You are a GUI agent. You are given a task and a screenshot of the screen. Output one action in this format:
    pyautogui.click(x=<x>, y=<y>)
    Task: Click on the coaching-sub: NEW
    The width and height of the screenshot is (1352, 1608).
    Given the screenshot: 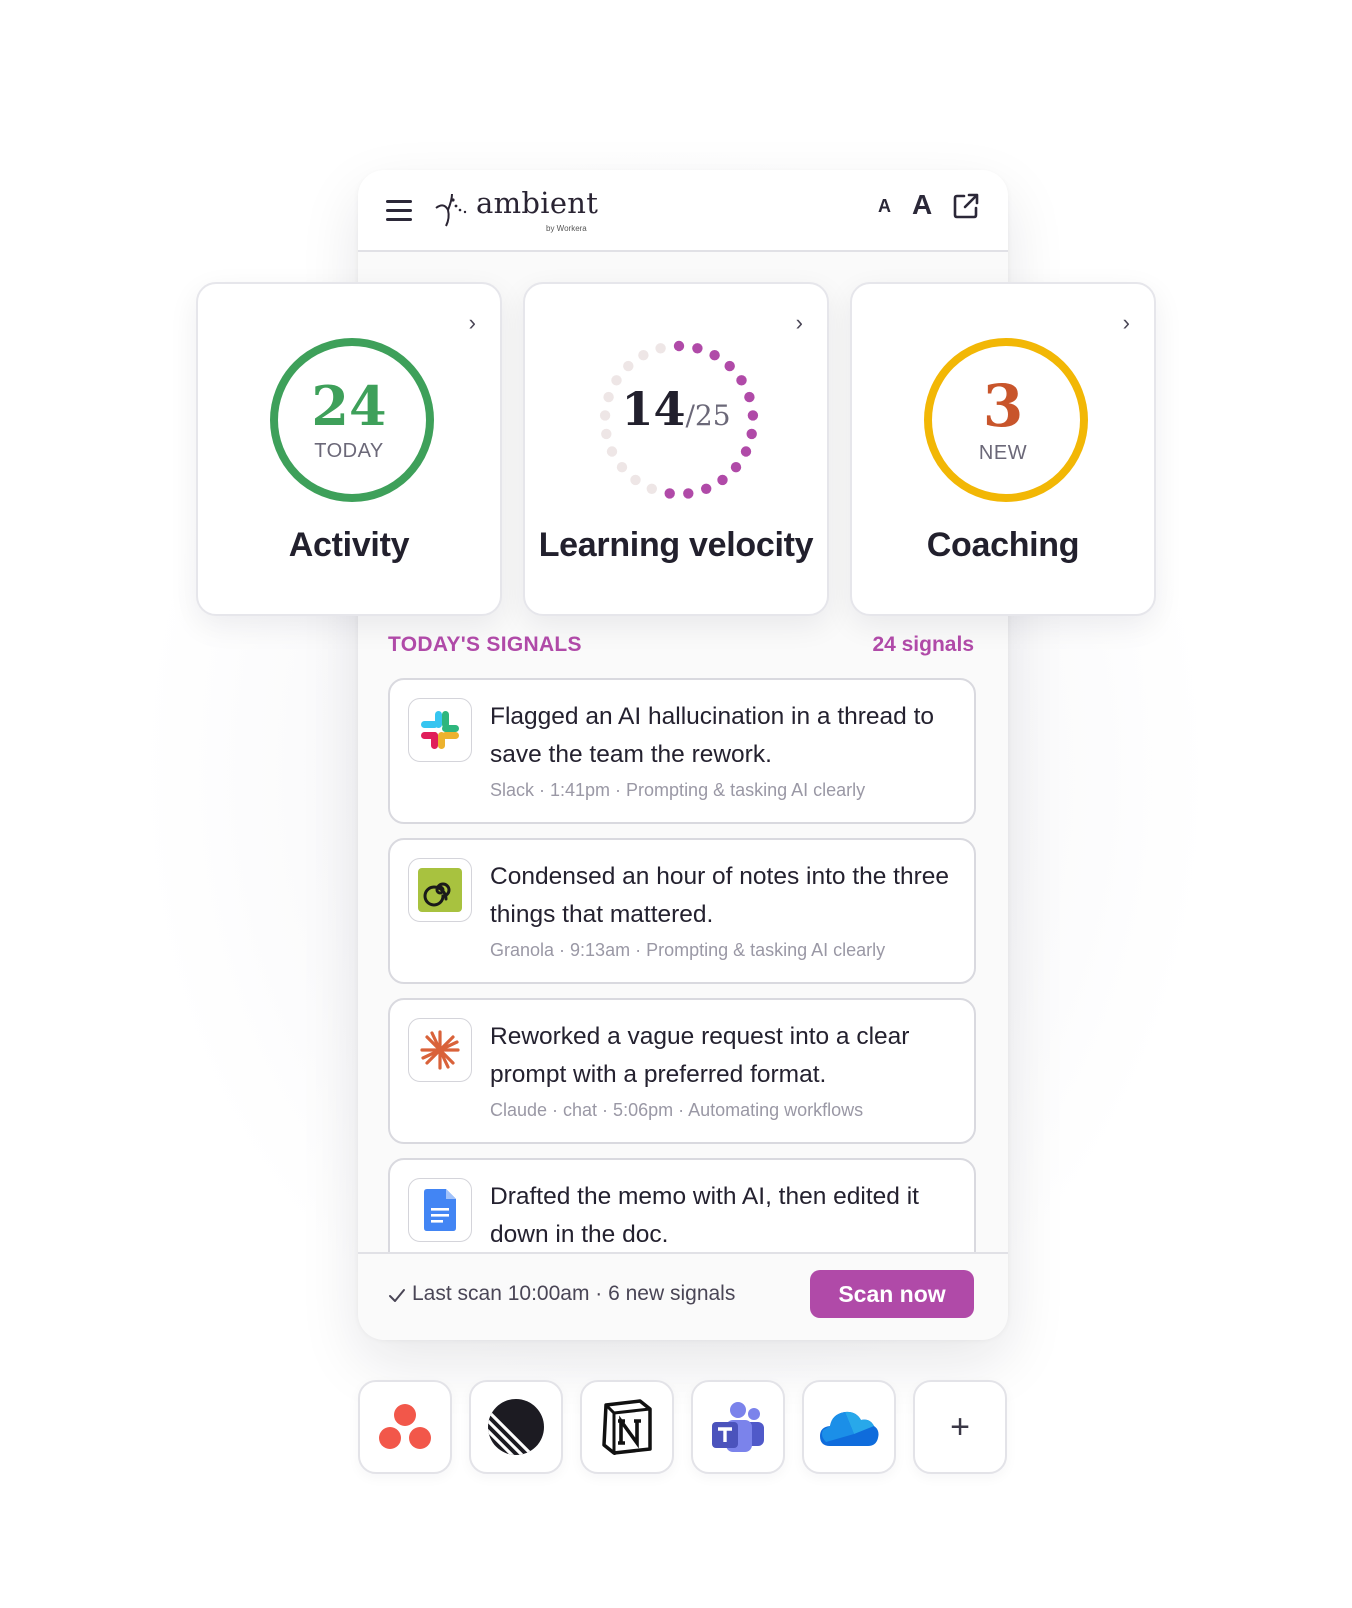 What is the action you would take?
    pyautogui.click(x=1003, y=453)
    